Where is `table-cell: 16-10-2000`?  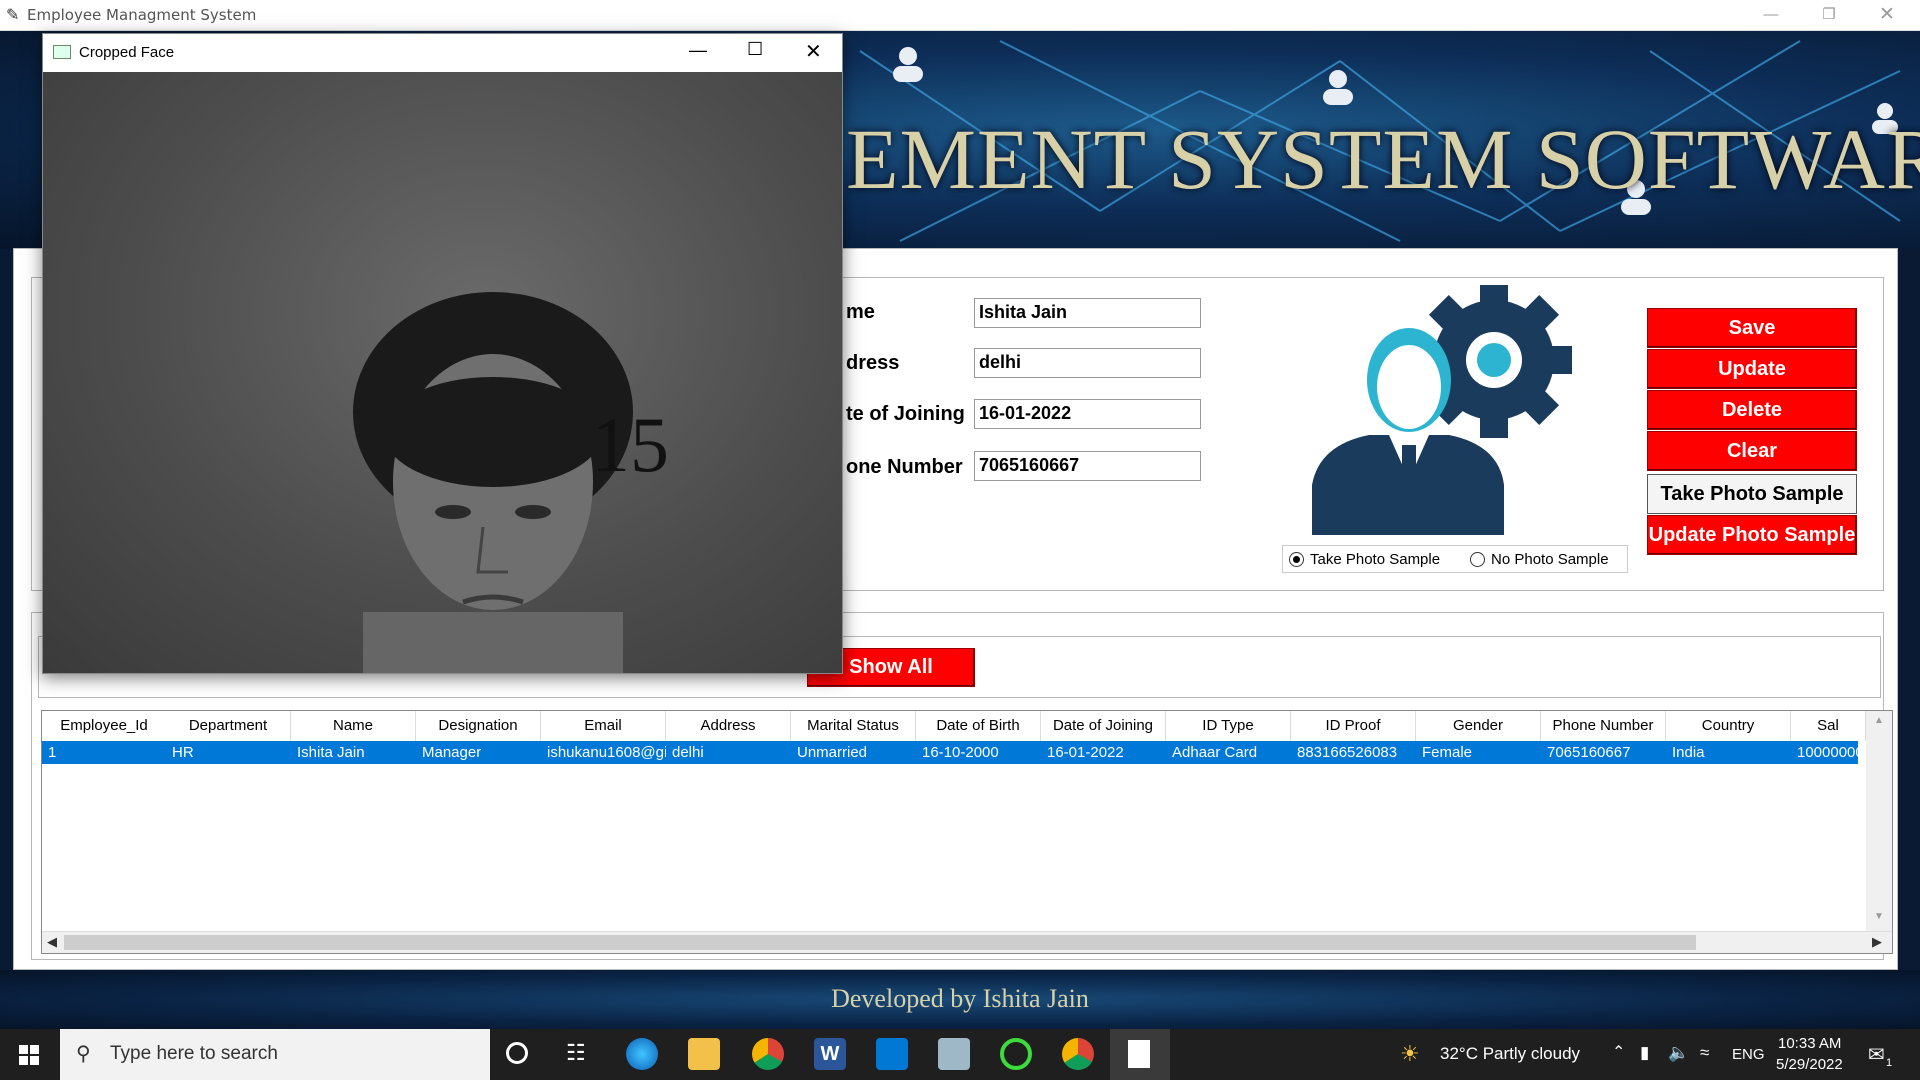 table-cell: 16-10-2000 is located at coordinates (960, 752).